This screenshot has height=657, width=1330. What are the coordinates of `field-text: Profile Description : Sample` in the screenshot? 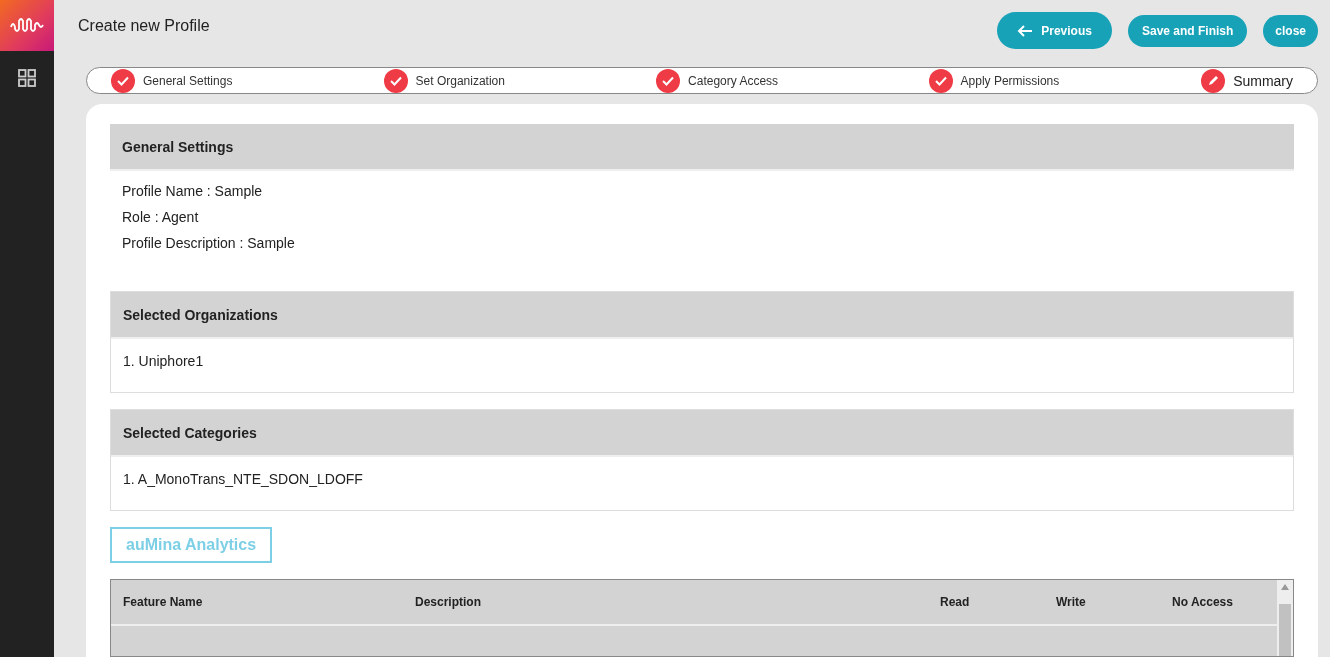 It's located at (209, 243).